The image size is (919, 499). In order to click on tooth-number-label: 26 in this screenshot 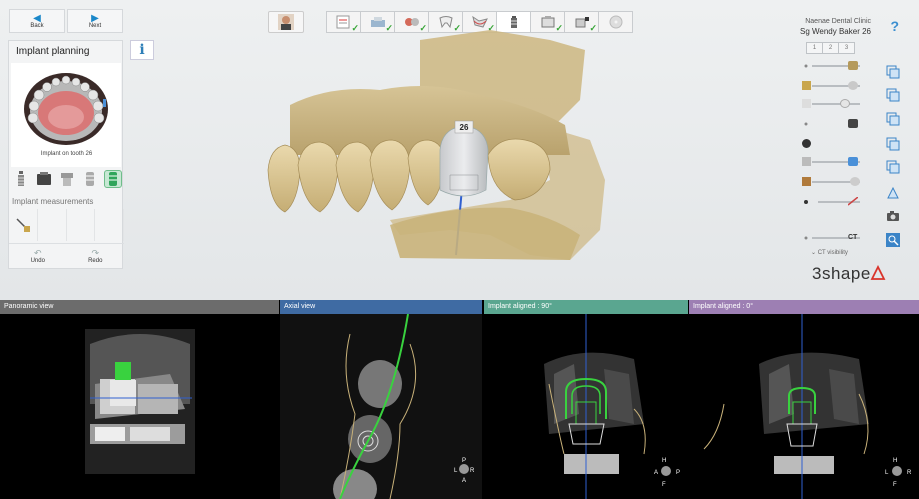, I will do `click(464, 127)`.